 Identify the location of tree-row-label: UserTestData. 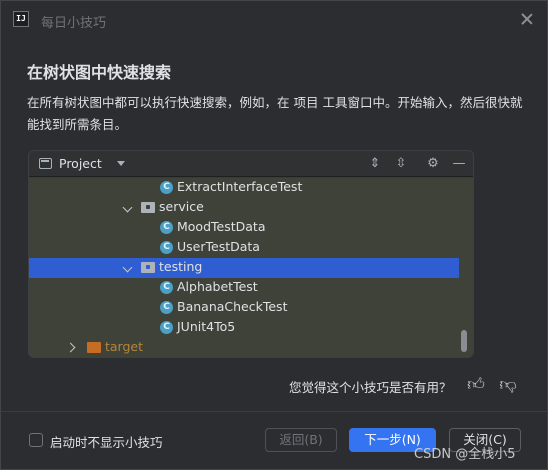
(218, 246).